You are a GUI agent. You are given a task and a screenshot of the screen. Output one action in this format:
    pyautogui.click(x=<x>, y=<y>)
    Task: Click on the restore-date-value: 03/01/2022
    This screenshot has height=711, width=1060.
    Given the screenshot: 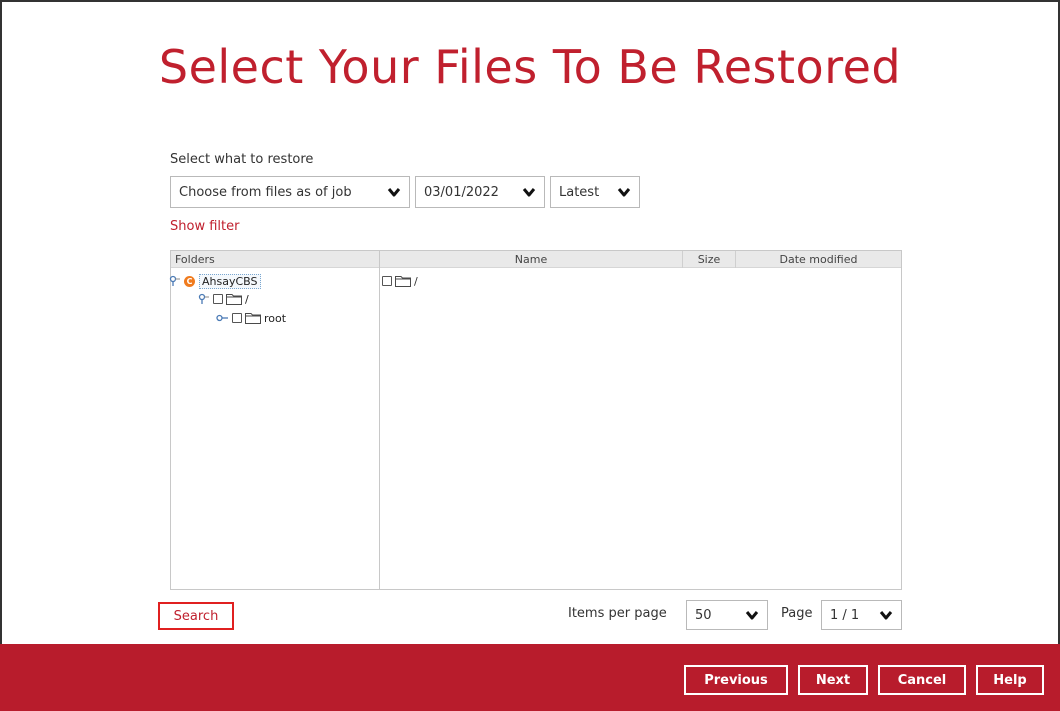 What is the action you would take?
    pyautogui.click(x=461, y=192)
    